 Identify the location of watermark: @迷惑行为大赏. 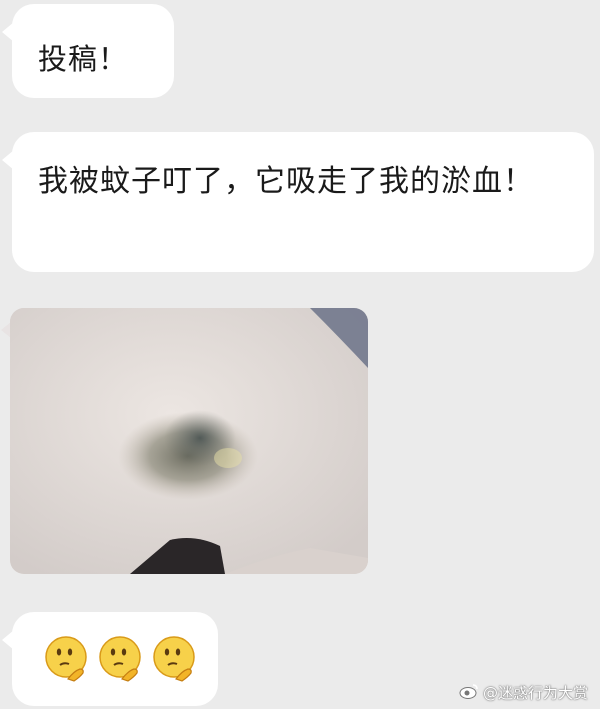
(523, 692).